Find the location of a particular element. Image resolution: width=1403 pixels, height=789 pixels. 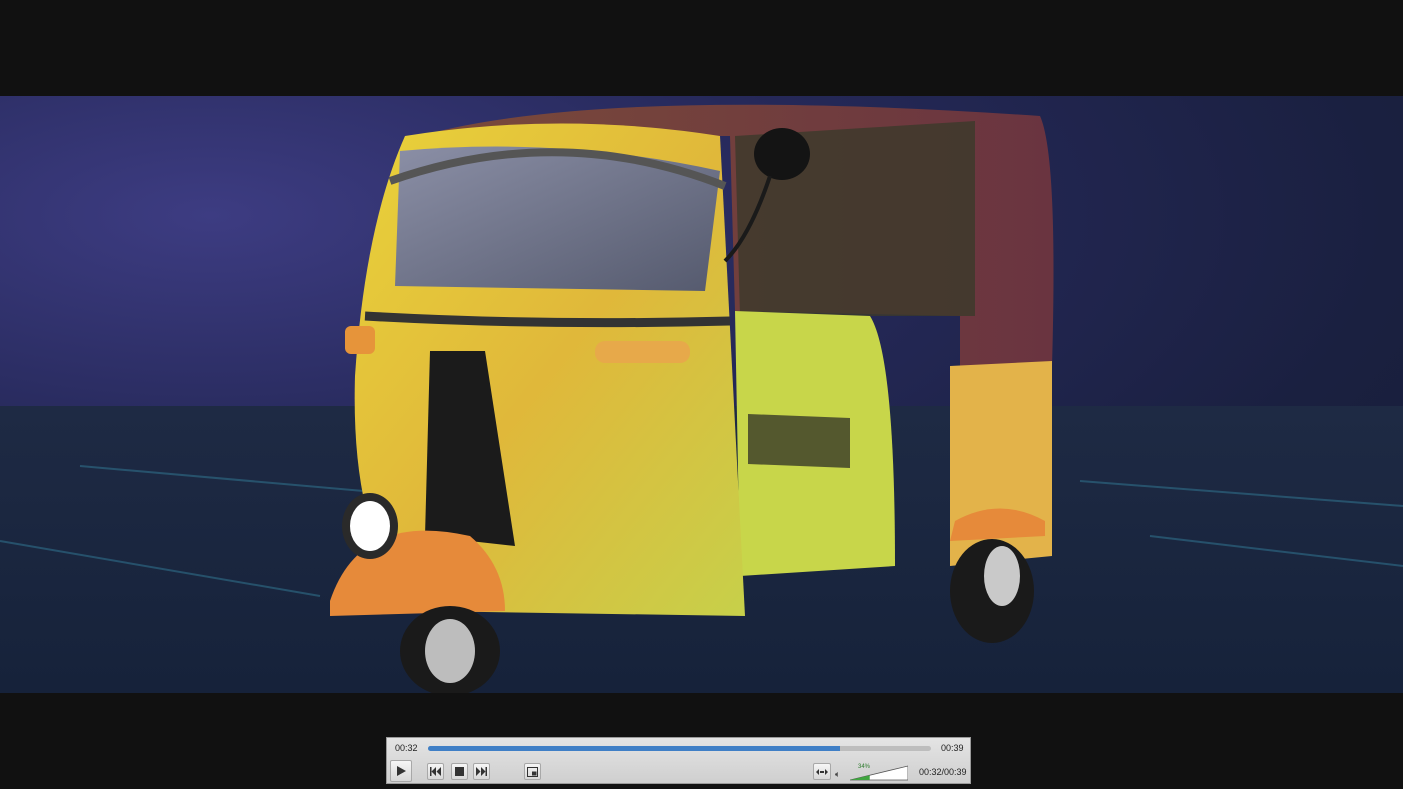

stop-icon is located at coordinates (459, 771).